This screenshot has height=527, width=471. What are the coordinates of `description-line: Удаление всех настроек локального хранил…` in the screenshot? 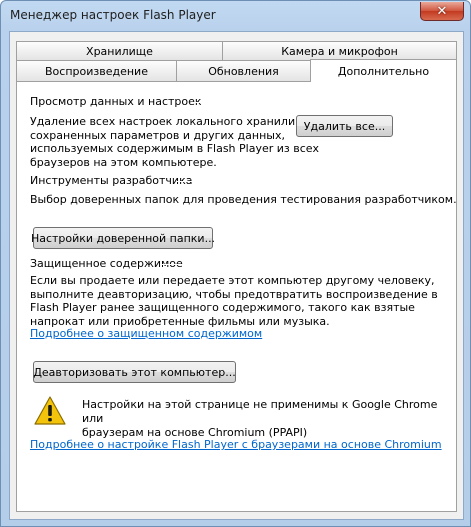 It's located at (173, 121).